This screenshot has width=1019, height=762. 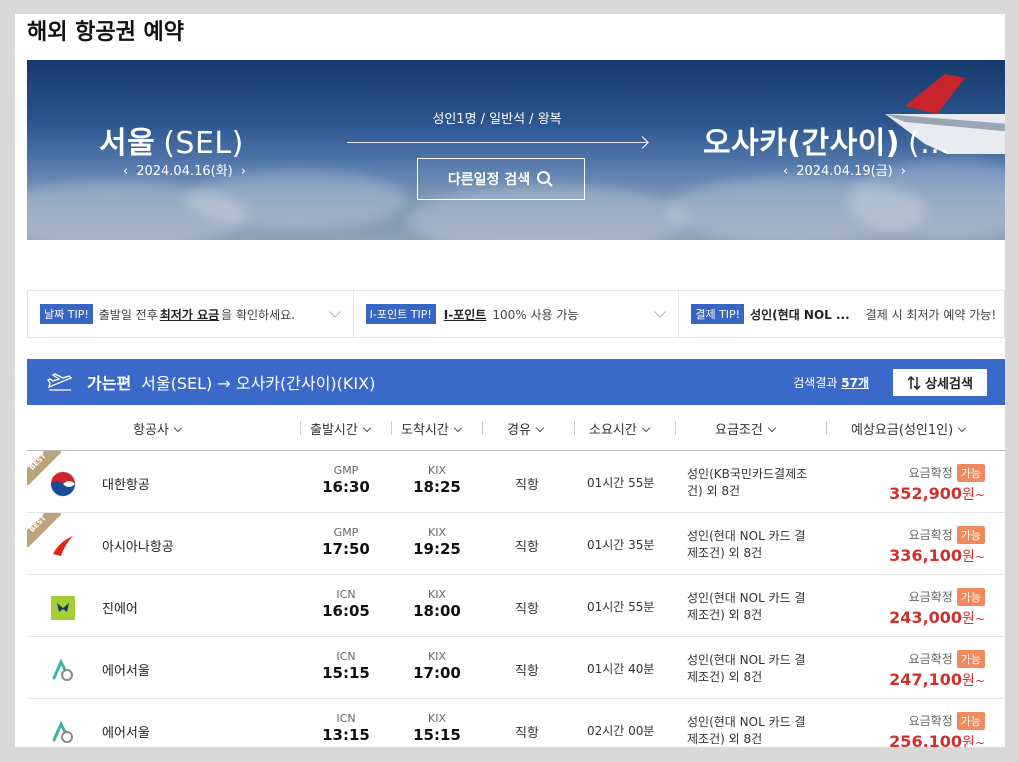 What do you see at coordinates (925, 617) in the screenshot?
I see `price-amount: 243,000` at bounding box center [925, 617].